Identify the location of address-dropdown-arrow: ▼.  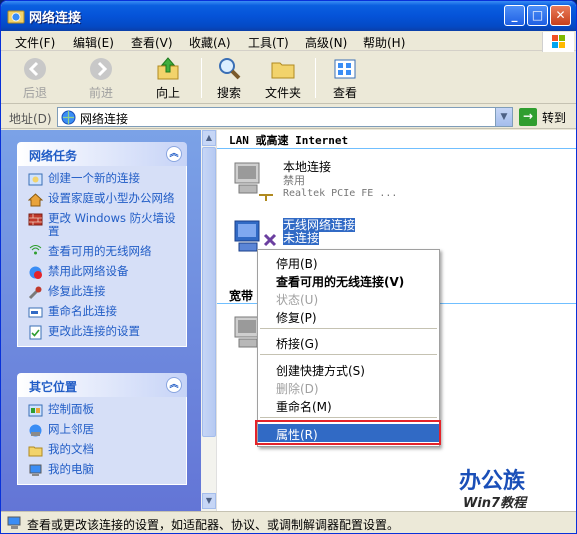
(503, 117).